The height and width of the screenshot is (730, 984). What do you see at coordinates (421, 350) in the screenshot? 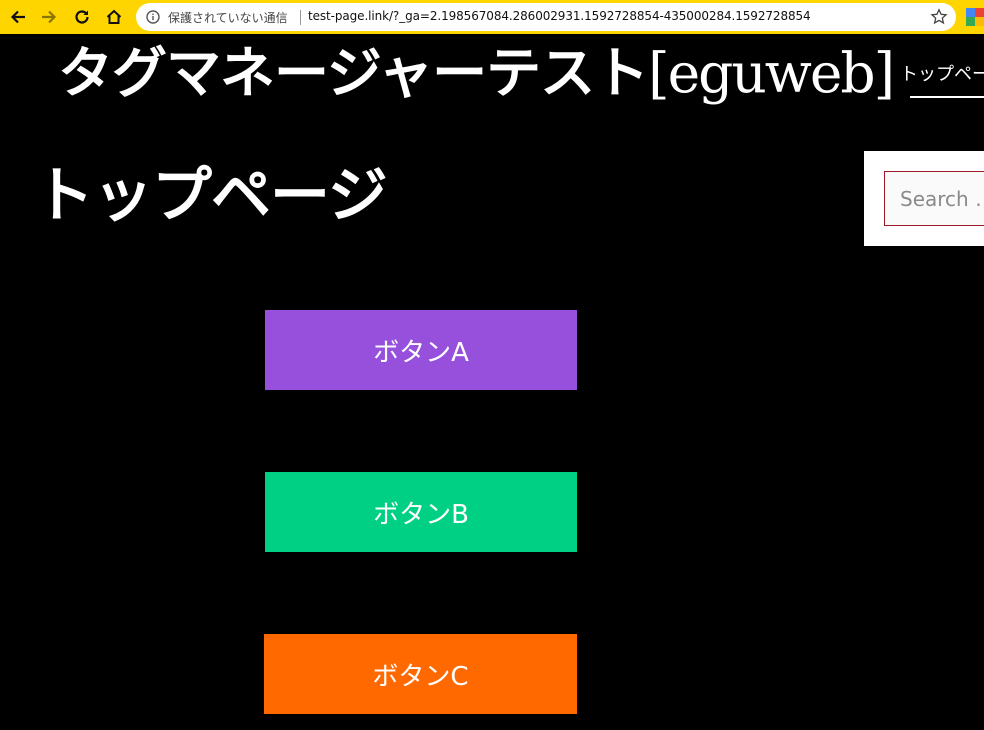
I see `button-a: ボタンA` at bounding box center [421, 350].